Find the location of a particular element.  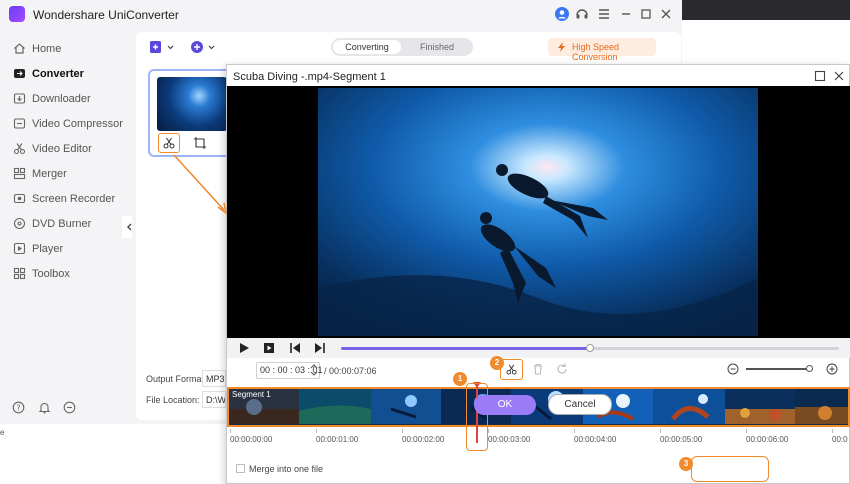

ruler-label: 00:00:02:00 is located at coordinates (423, 439).